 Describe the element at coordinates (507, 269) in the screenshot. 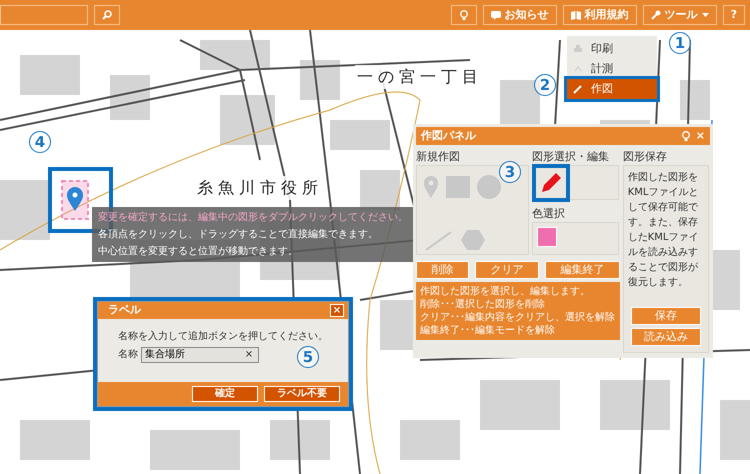

I see `panel-button: クリア` at that location.